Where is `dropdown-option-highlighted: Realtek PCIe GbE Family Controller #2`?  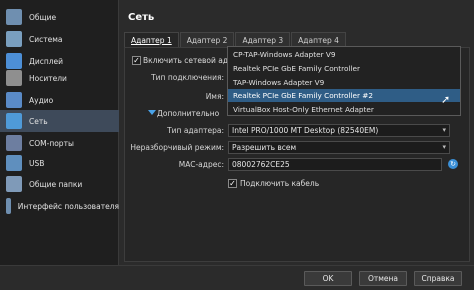
dropdown-option-highlighted: Realtek PCIe GbE Family Controller #2 is located at coordinates (344, 95).